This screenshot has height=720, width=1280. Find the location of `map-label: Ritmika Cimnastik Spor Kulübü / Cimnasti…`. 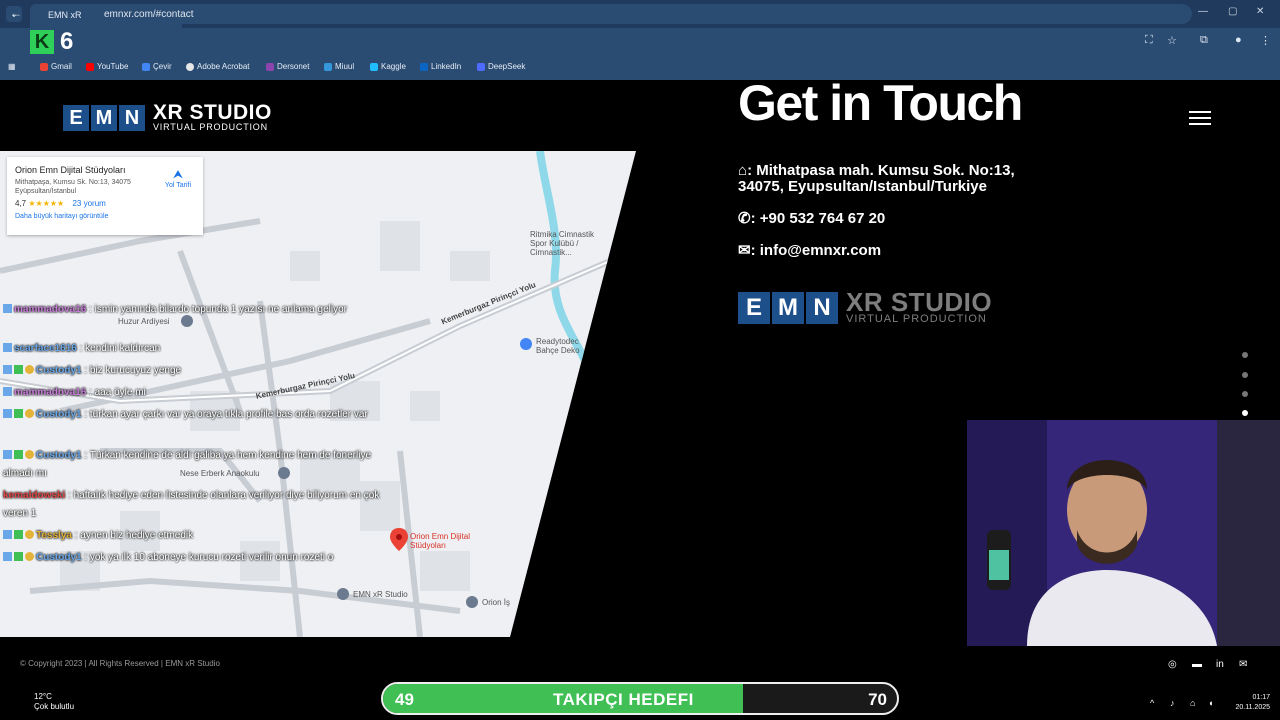

map-label: Ritmika Cimnastik Spor Kulübü / Cimnasti… is located at coordinates (562, 243).